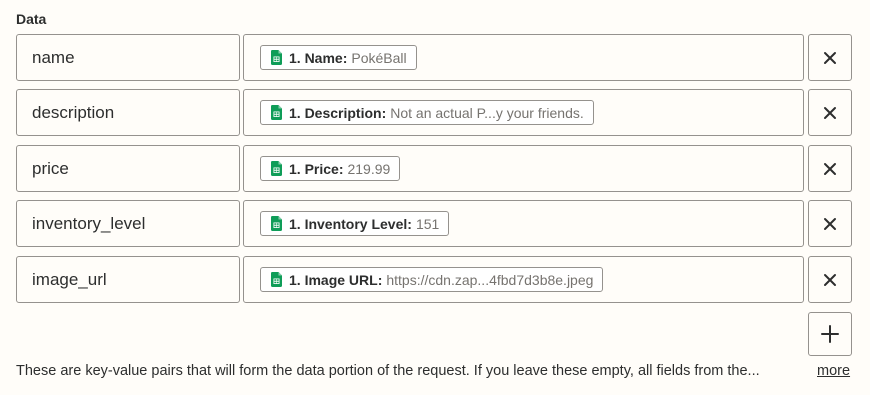  I want to click on data-row: name 1. Name: PokéBall, so click(434, 57).